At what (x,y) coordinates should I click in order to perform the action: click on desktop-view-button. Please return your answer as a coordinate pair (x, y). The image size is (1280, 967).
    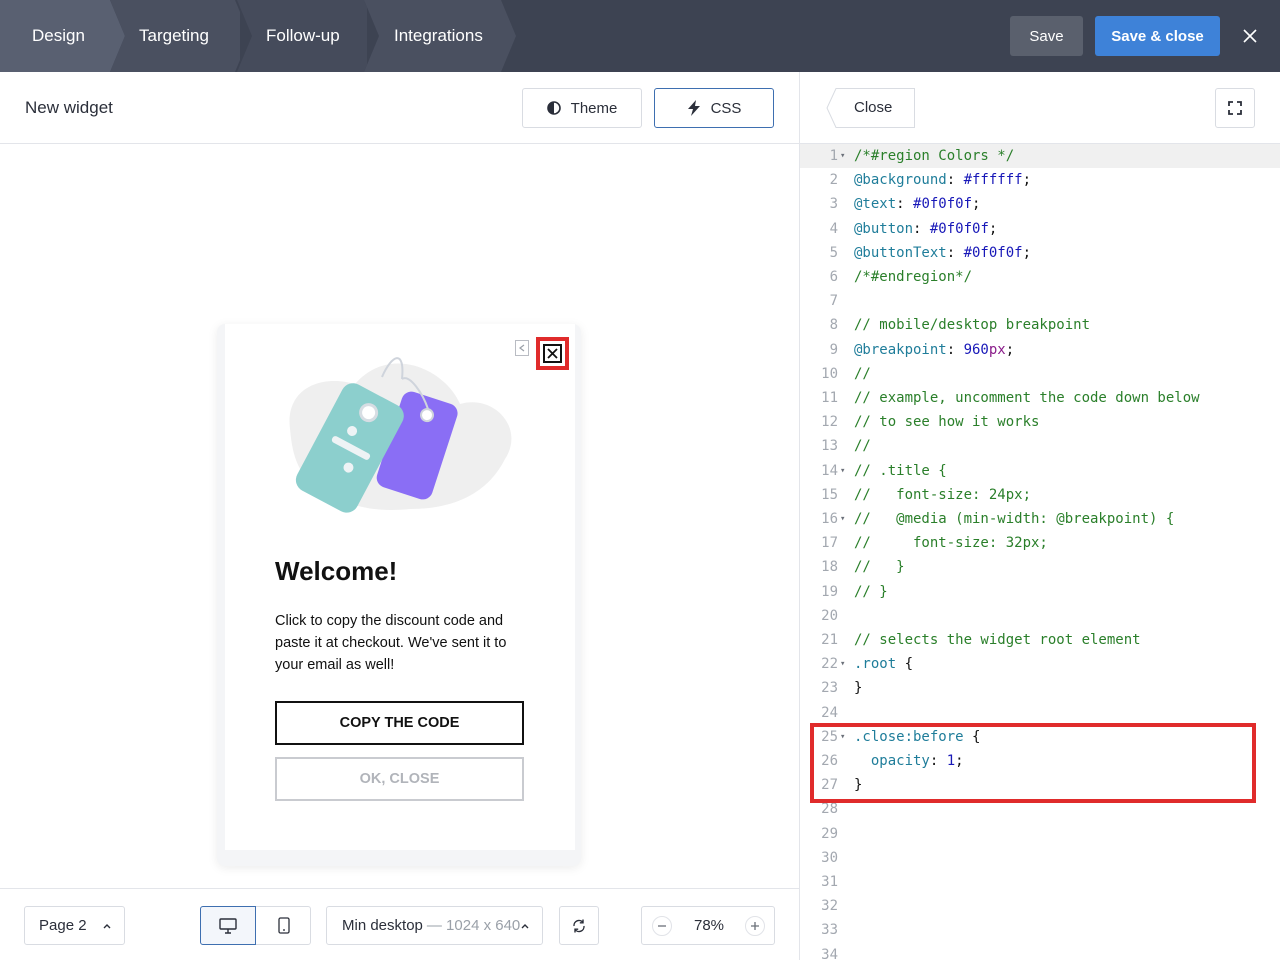
    Looking at the image, I should click on (228, 925).